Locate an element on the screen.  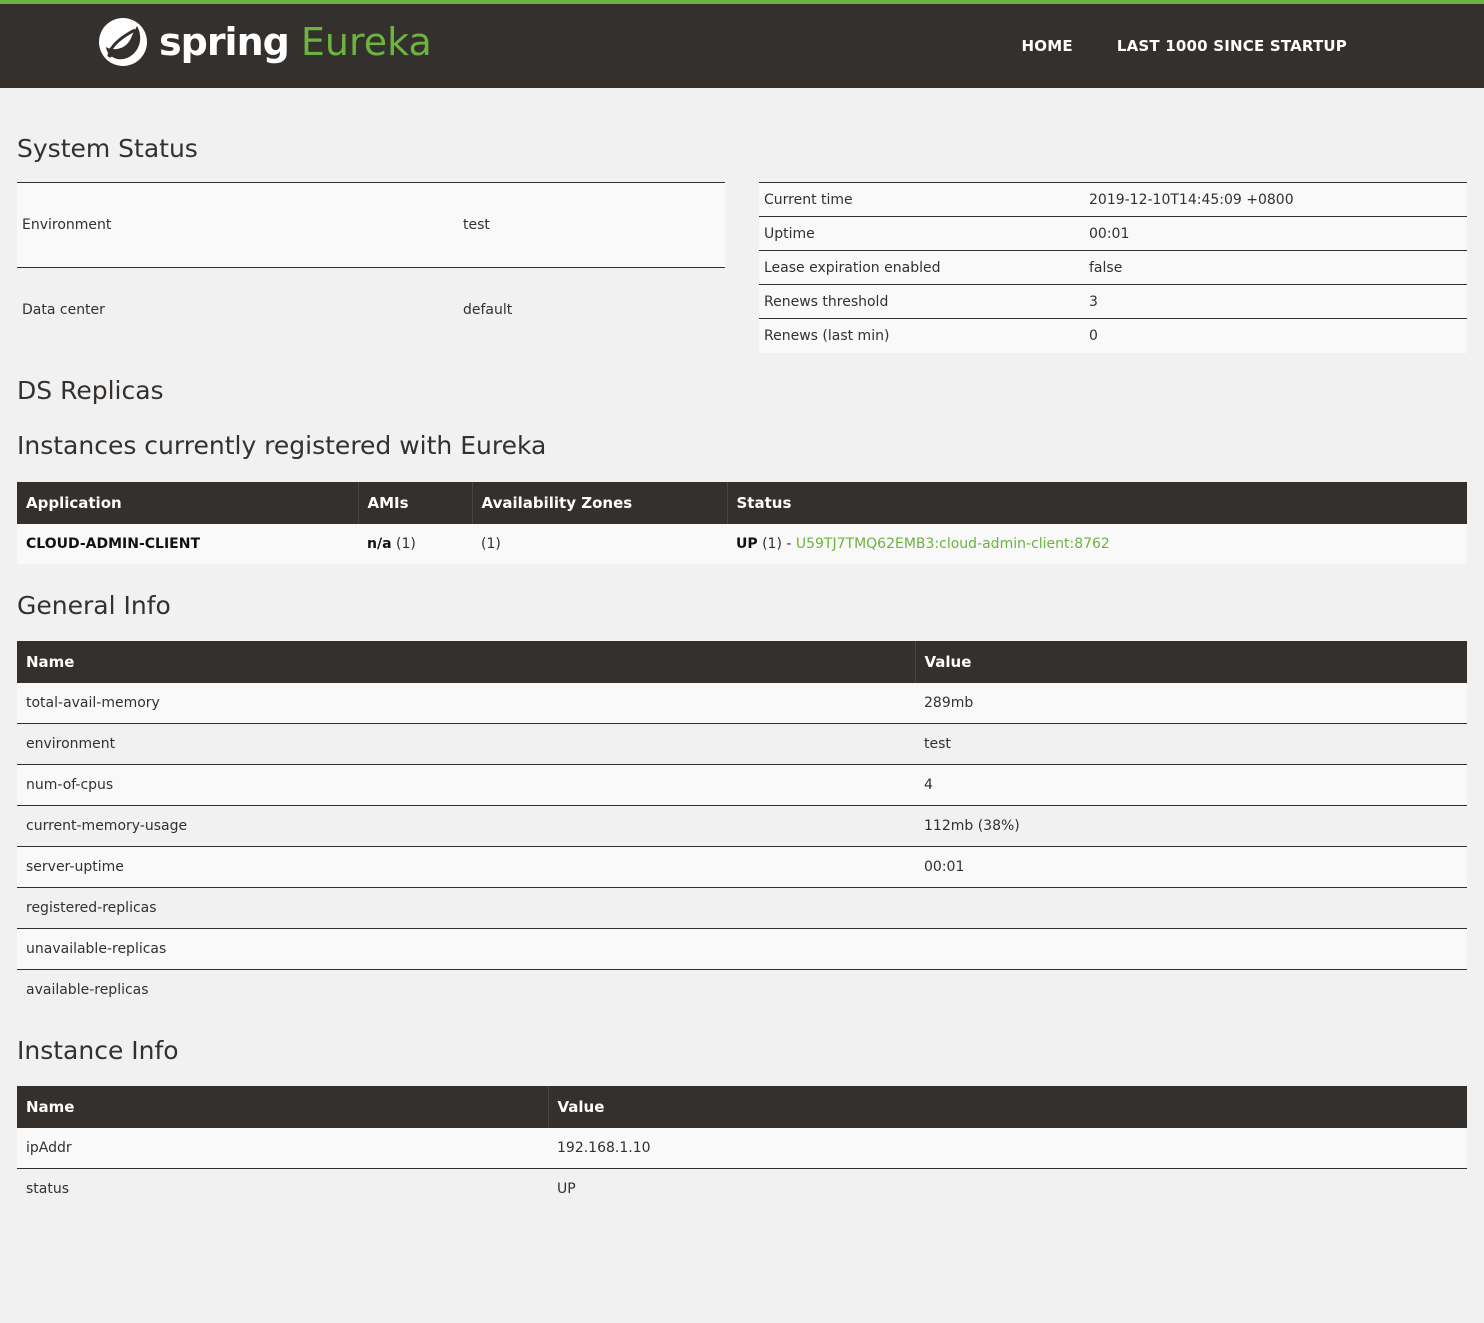
brand-logo: spring Eureka is located at coordinates (264, 42).